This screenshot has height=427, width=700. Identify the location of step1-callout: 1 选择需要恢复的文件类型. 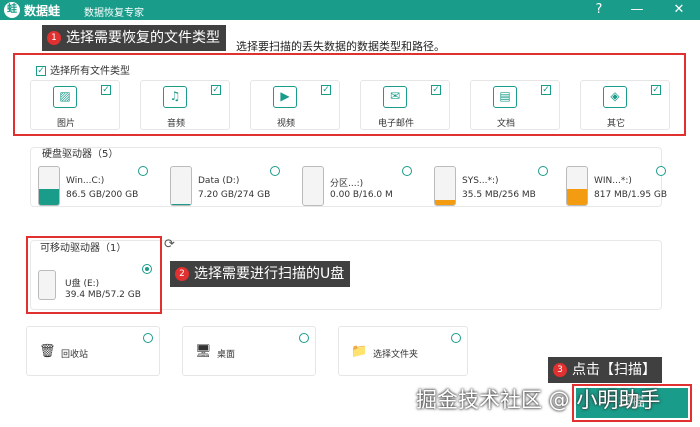
(134, 38).